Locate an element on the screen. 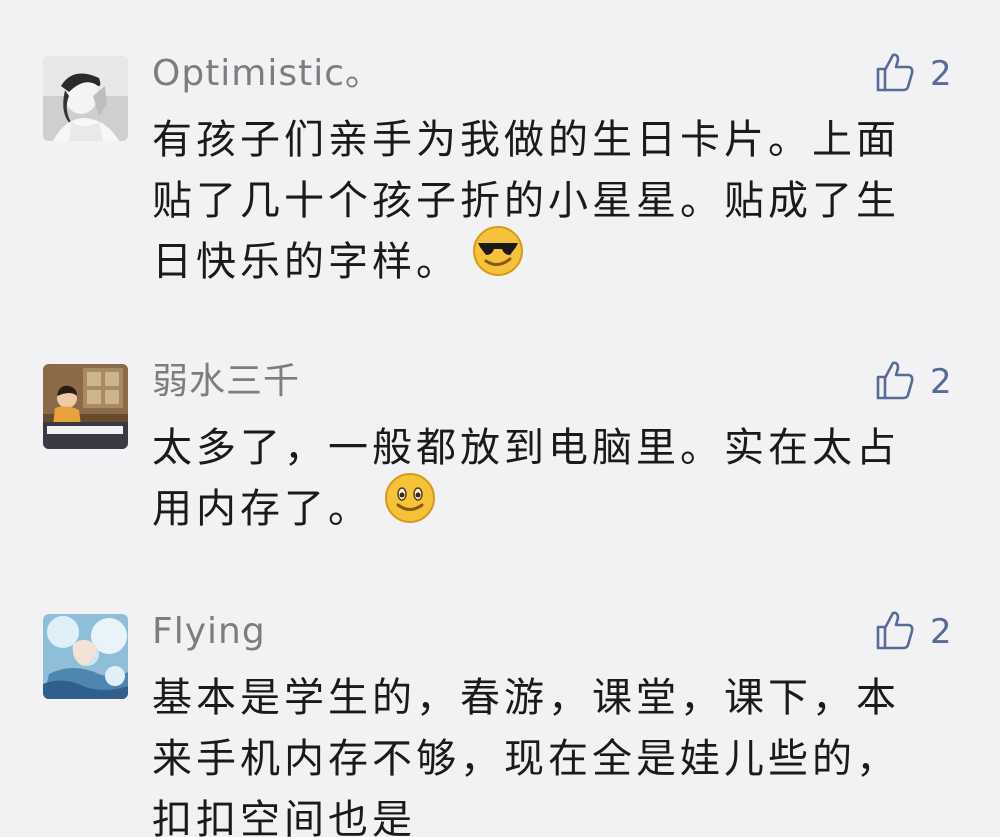 The width and height of the screenshot is (1000, 837). comment-author: Flying is located at coordinates (209, 632).